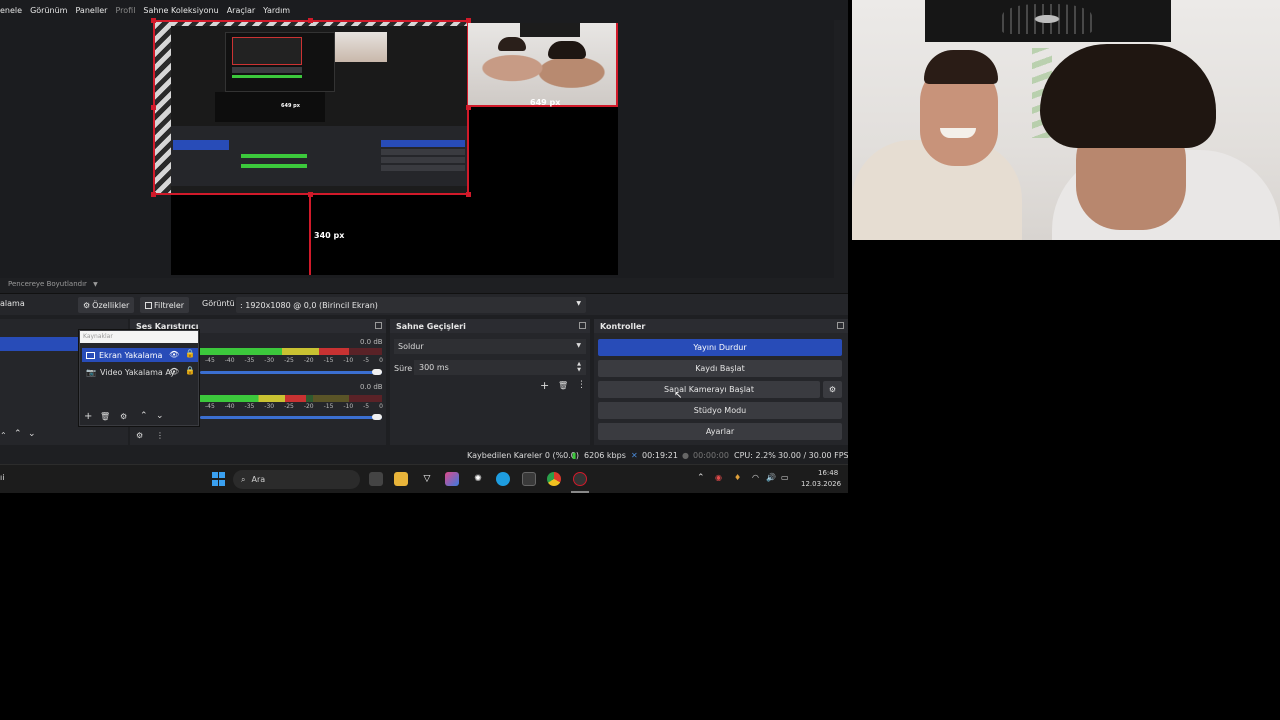 Image resolution: width=1280 pixels, height=720 pixels. I want to click on menu-scene-collection: Sahne Koleksiyonu, so click(180, 10).